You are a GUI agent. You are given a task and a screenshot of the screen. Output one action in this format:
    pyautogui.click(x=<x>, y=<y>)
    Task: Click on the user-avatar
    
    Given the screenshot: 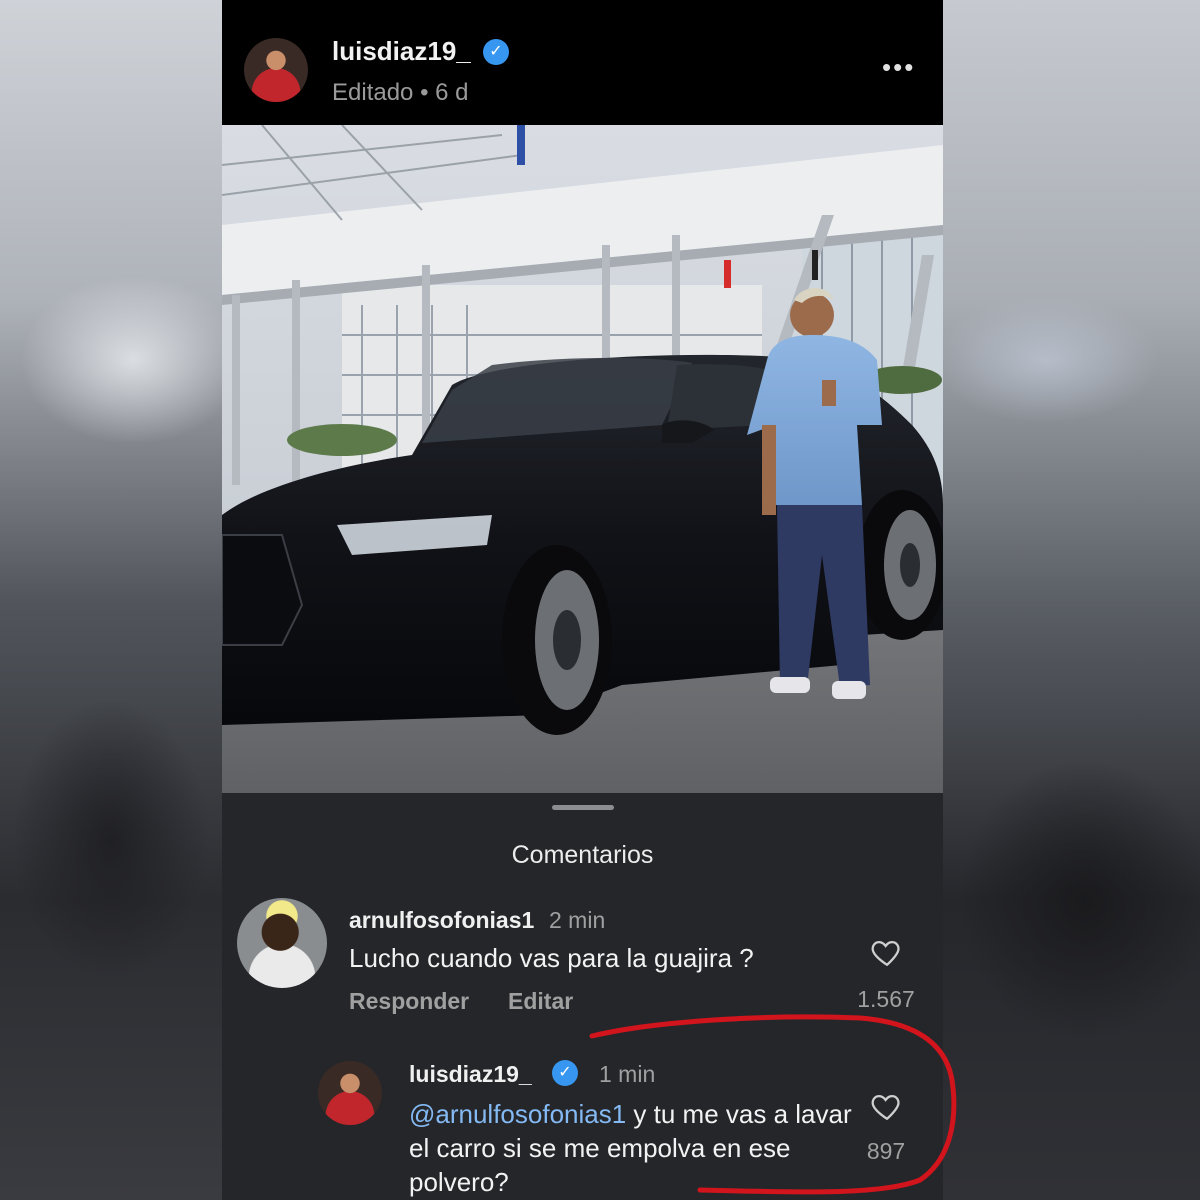 What is the action you would take?
    pyautogui.click(x=276, y=70)
    